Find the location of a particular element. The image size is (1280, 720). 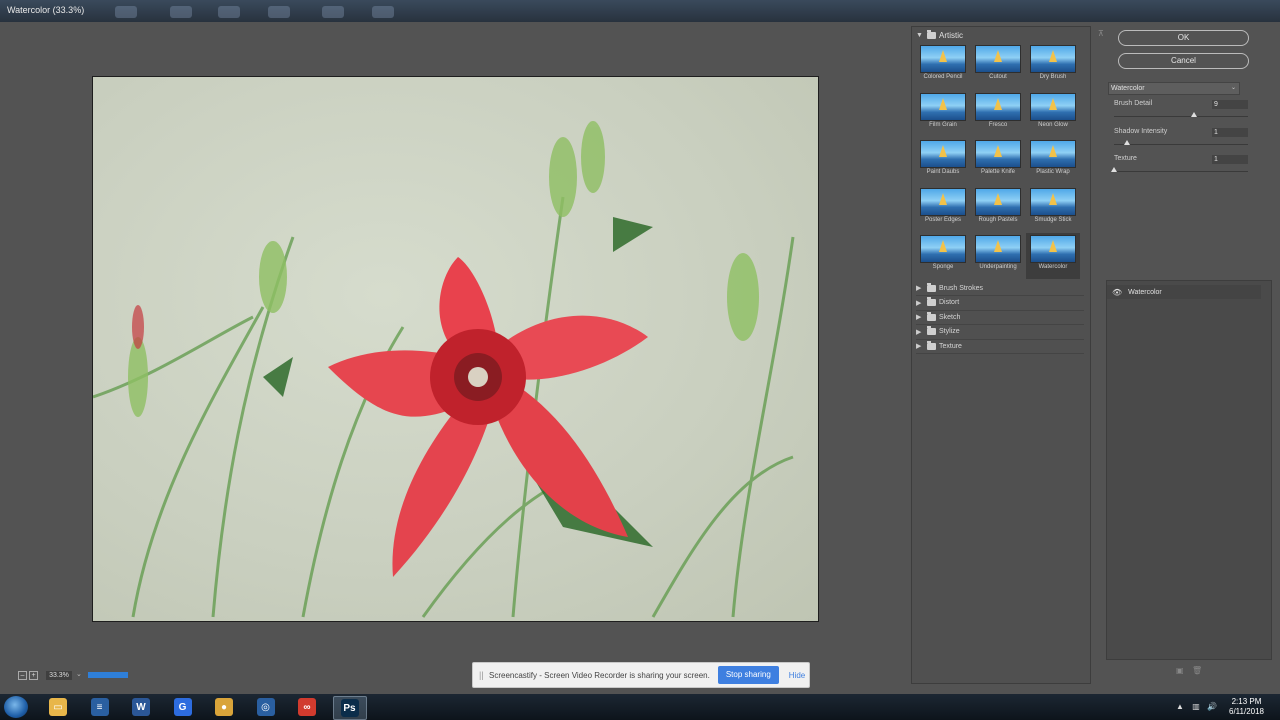

render-progress-bar is located at coordinates (108, 675).